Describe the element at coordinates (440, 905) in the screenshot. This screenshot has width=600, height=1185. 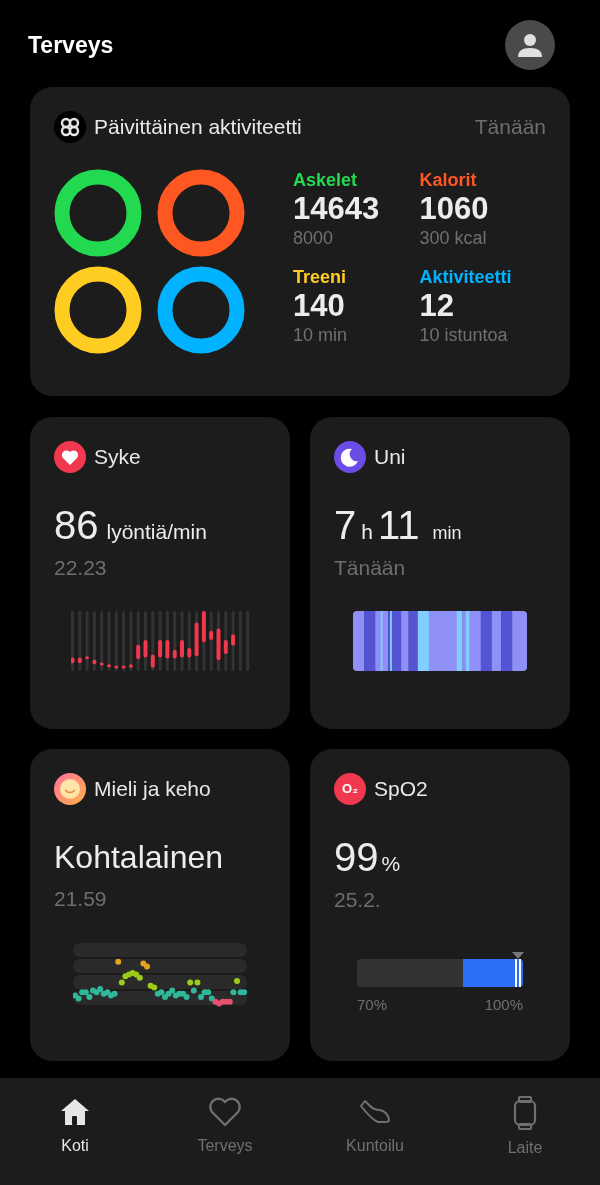
I see `spo2-card: O₂ SpO2 99% 25.2. 70% 100%` at that location.